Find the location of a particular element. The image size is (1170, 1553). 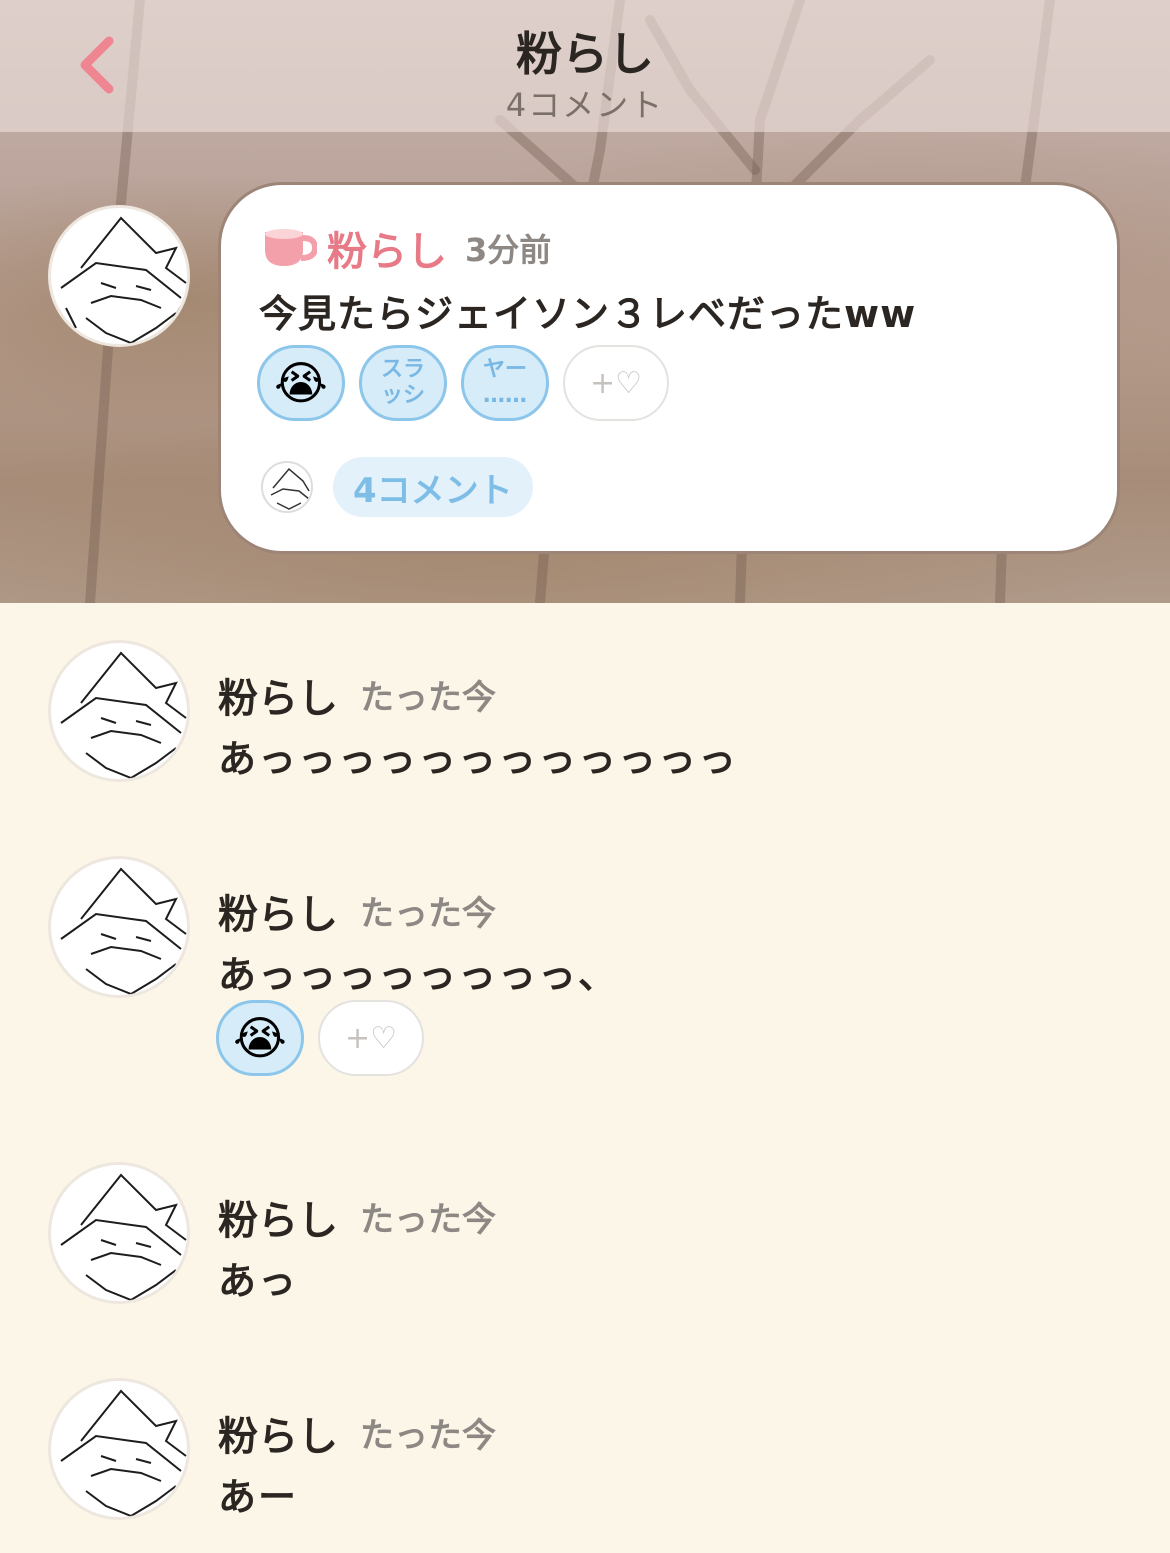

commenter-mini-avatar is located at coordinates (287, 487).